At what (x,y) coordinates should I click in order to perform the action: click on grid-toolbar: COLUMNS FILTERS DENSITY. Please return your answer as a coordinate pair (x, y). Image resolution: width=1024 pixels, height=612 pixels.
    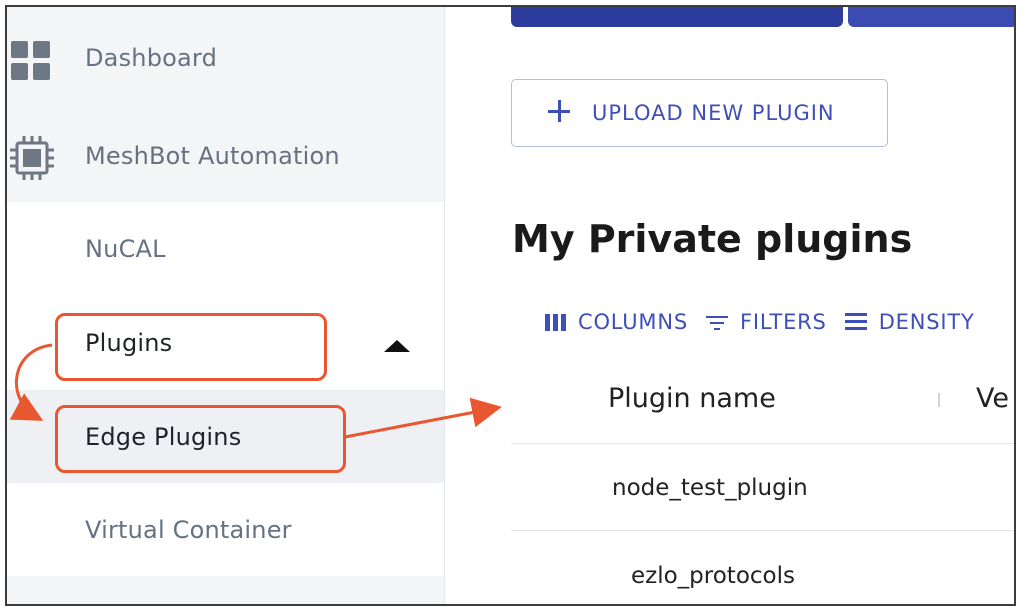
    Looking at the image, I should click on (769, 322).